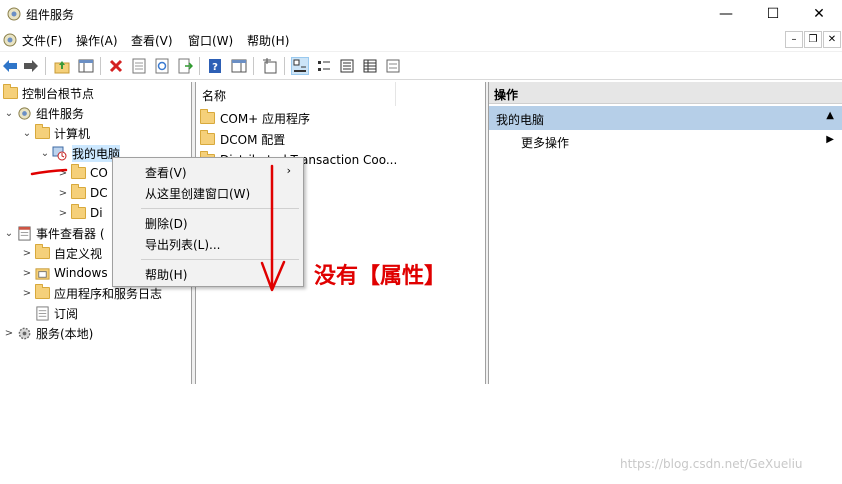 Image resolution: width=842 pixels, height=484 pixels. Describe the element at coordinates (270, 66) in the screenshot. I see `new-window-icon` at that location.